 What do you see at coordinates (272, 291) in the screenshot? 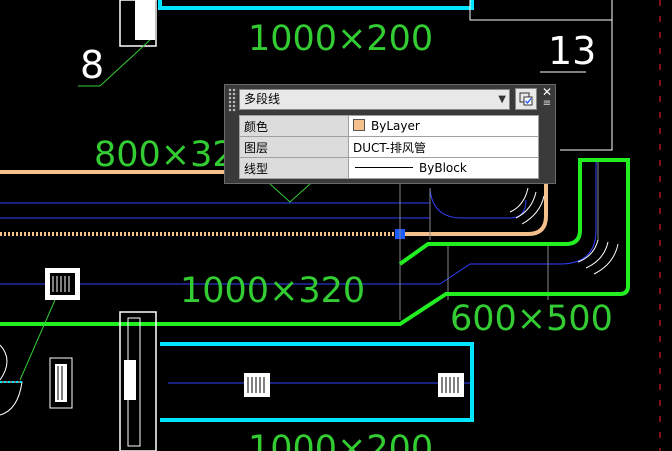
I see `dim-label-mid: 1000×320` at bounding box center [272, 291].